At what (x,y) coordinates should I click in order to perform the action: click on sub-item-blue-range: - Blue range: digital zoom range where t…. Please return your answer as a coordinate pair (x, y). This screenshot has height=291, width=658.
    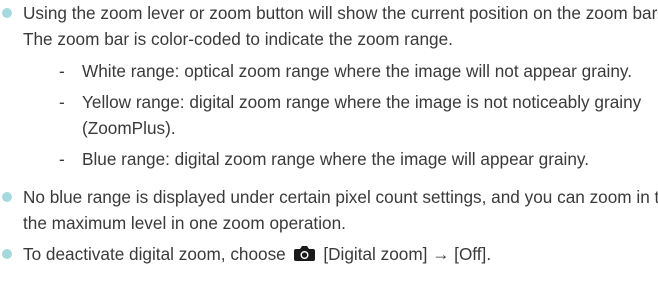
    Looking at the image, I should click on (340, 159).